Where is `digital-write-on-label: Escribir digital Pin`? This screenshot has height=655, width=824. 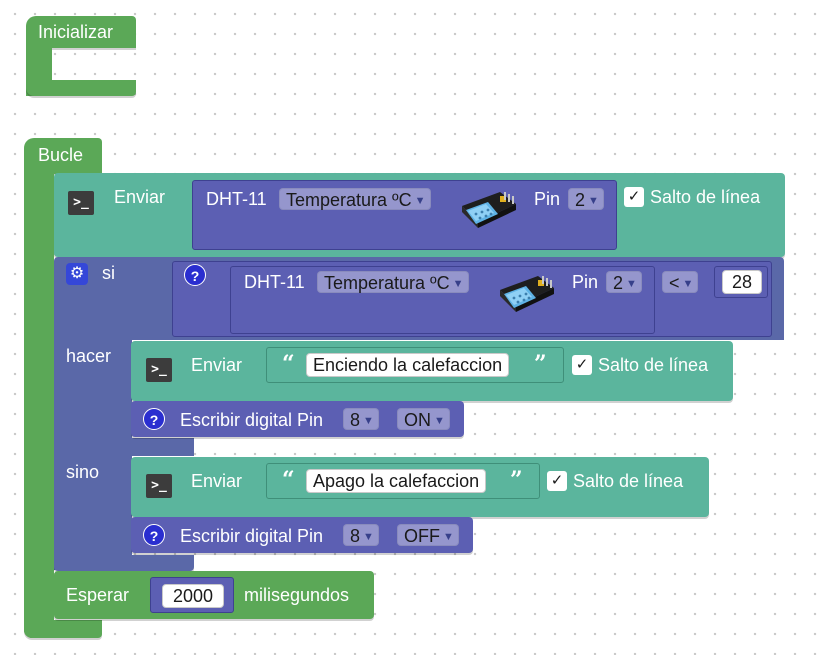 digital-write-on-label: Escribir digital Pin is located at coordinates (252, 420).